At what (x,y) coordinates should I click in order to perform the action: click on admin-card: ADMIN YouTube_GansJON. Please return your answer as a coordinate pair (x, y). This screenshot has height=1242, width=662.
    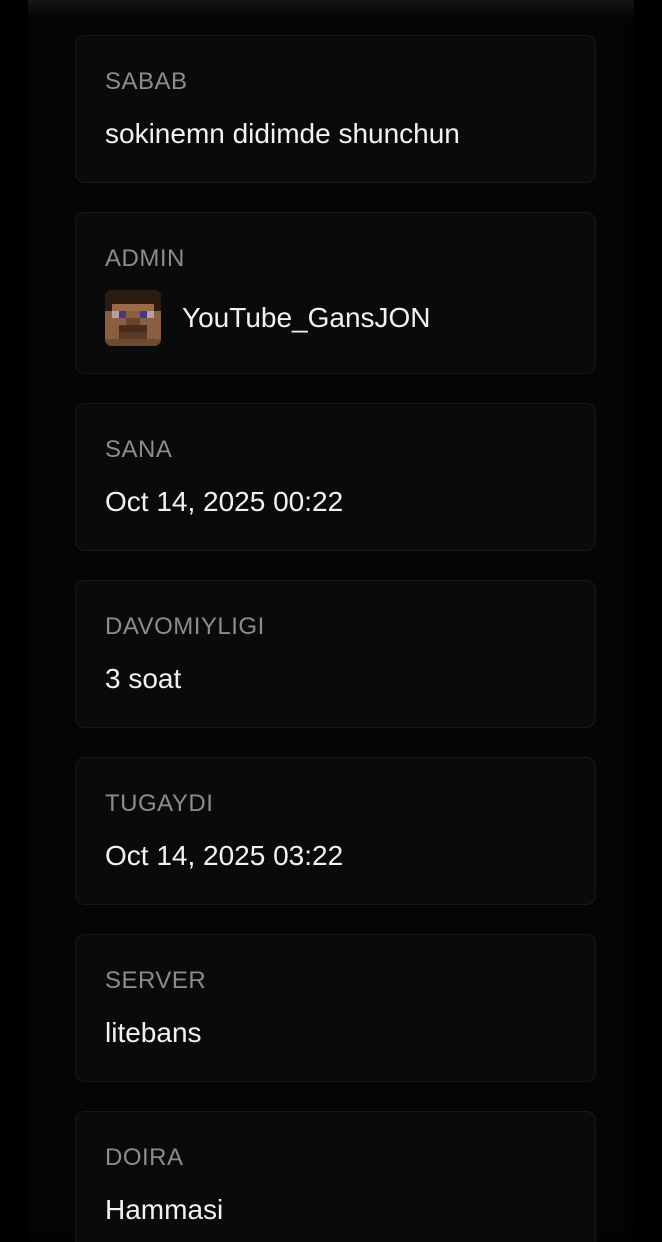
    Looking at the image, I should click on (335, 293).